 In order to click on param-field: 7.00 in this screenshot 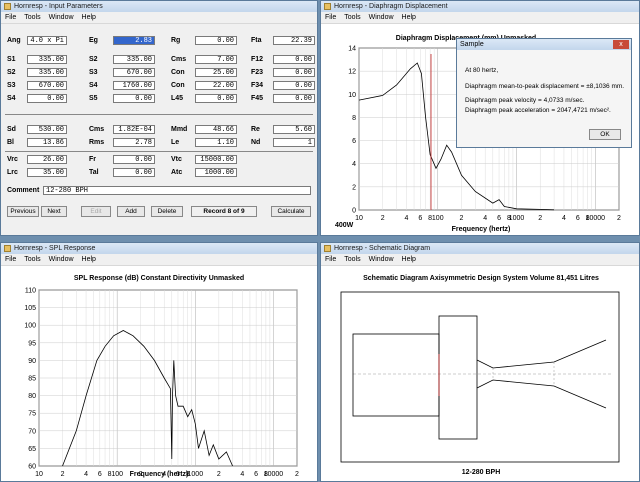, I will do `click(216, 59)`.